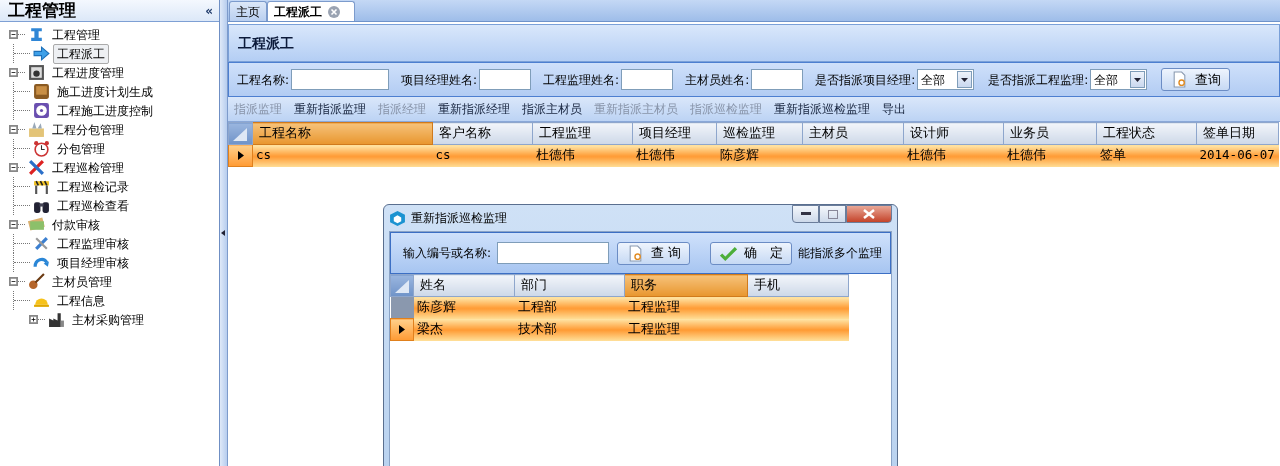 This screenshot has width=1280, height=466. What do you see at coordinates (654, 253) in the screenshot?
I see `search-button: 查 询` at bounding box center [654, 253].